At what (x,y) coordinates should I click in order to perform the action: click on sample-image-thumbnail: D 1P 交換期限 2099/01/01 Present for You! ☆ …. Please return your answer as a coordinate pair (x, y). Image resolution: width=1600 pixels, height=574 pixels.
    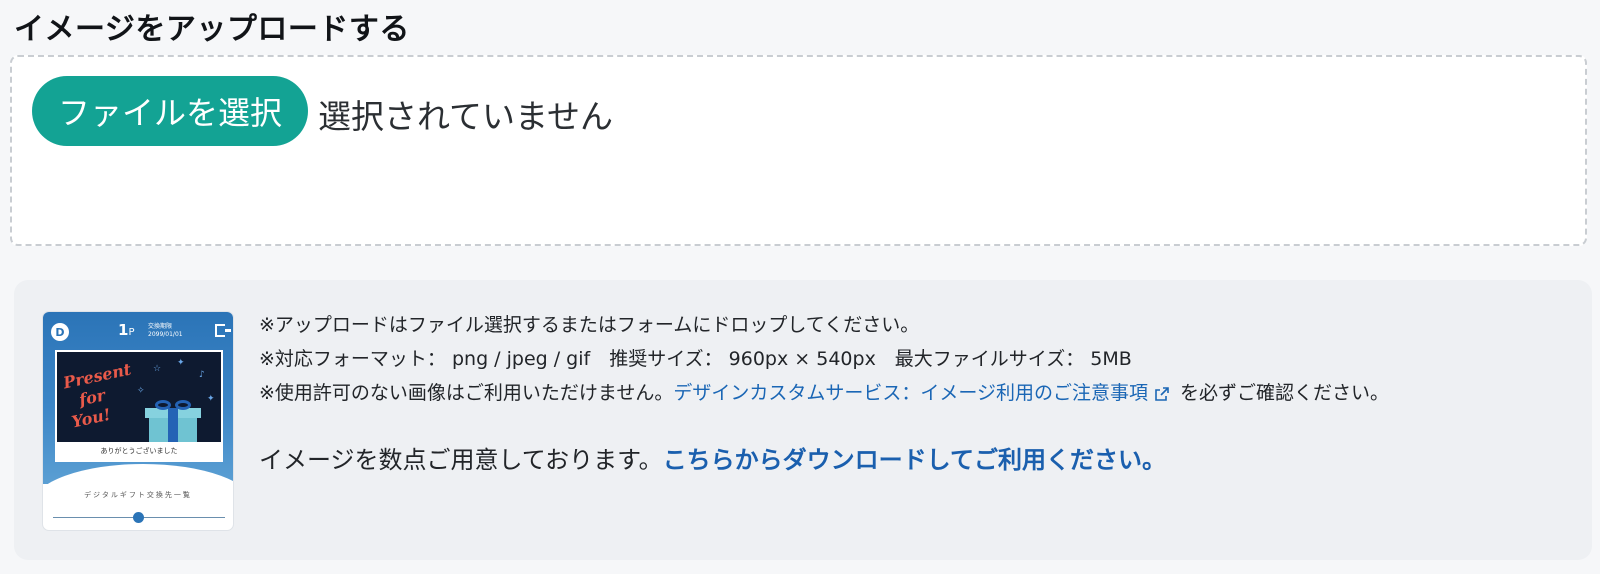
    Looking at the image, I should click on (138, 421).